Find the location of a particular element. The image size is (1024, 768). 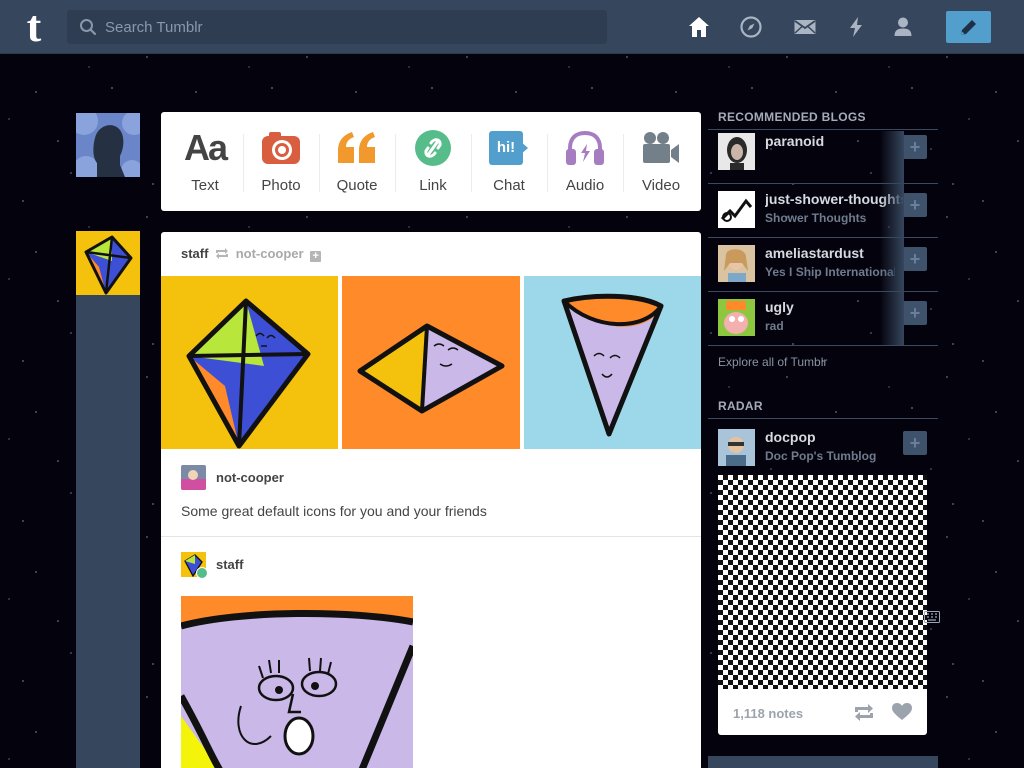

post-type-label: Video is located at coordinates (661, 185).